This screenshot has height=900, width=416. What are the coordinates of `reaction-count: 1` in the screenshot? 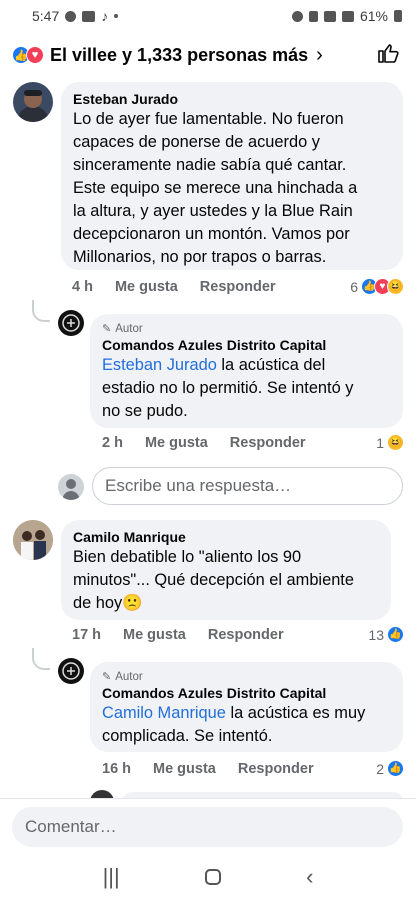 It's located at (380, 442).